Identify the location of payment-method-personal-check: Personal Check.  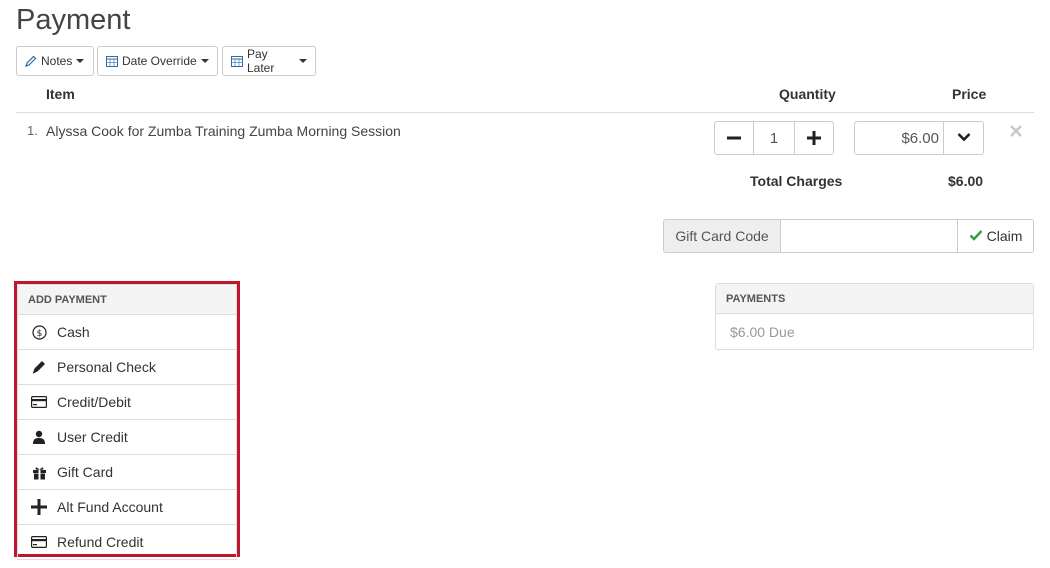
(127, 367).